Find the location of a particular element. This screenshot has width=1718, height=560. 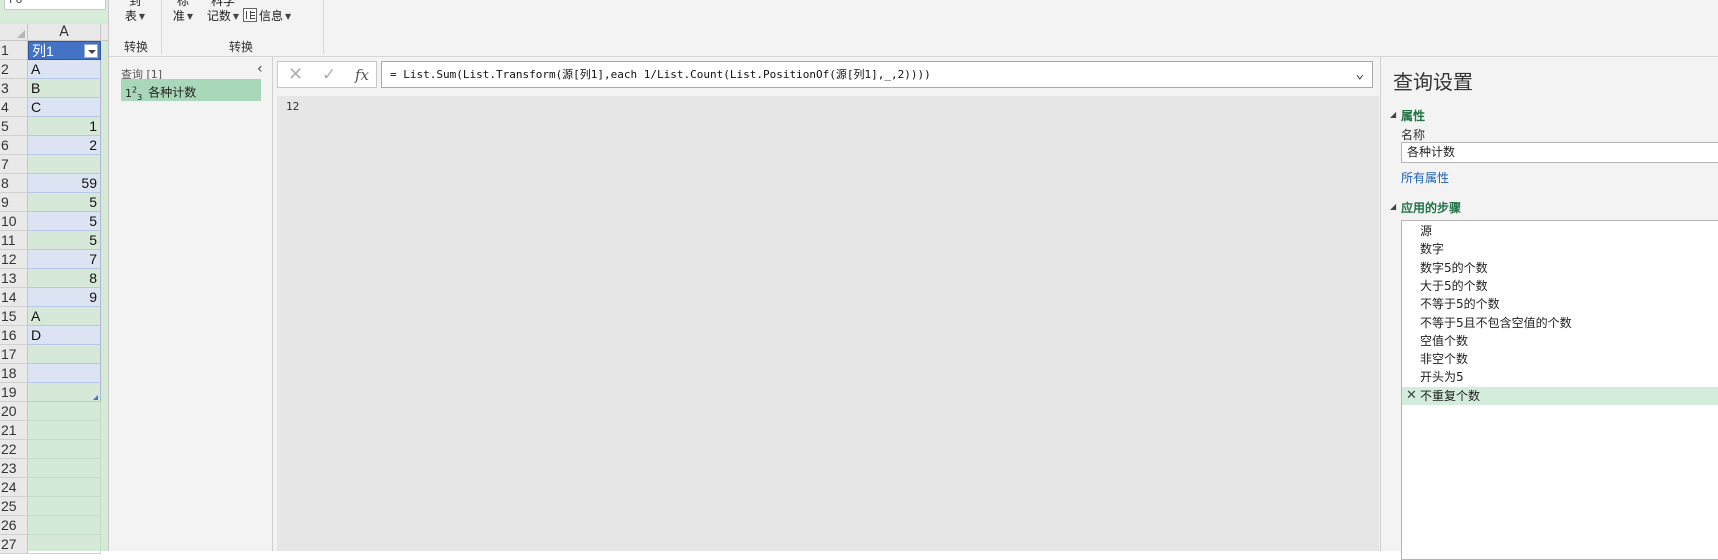

column-header-a: A is located at coordinates (64, 32).